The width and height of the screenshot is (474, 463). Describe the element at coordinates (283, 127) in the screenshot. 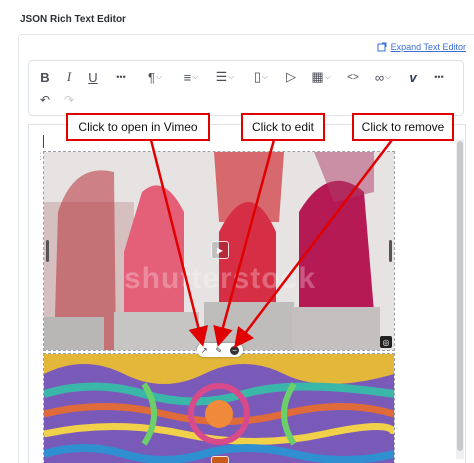

I see `callout-edit: Click to edit` at that location.